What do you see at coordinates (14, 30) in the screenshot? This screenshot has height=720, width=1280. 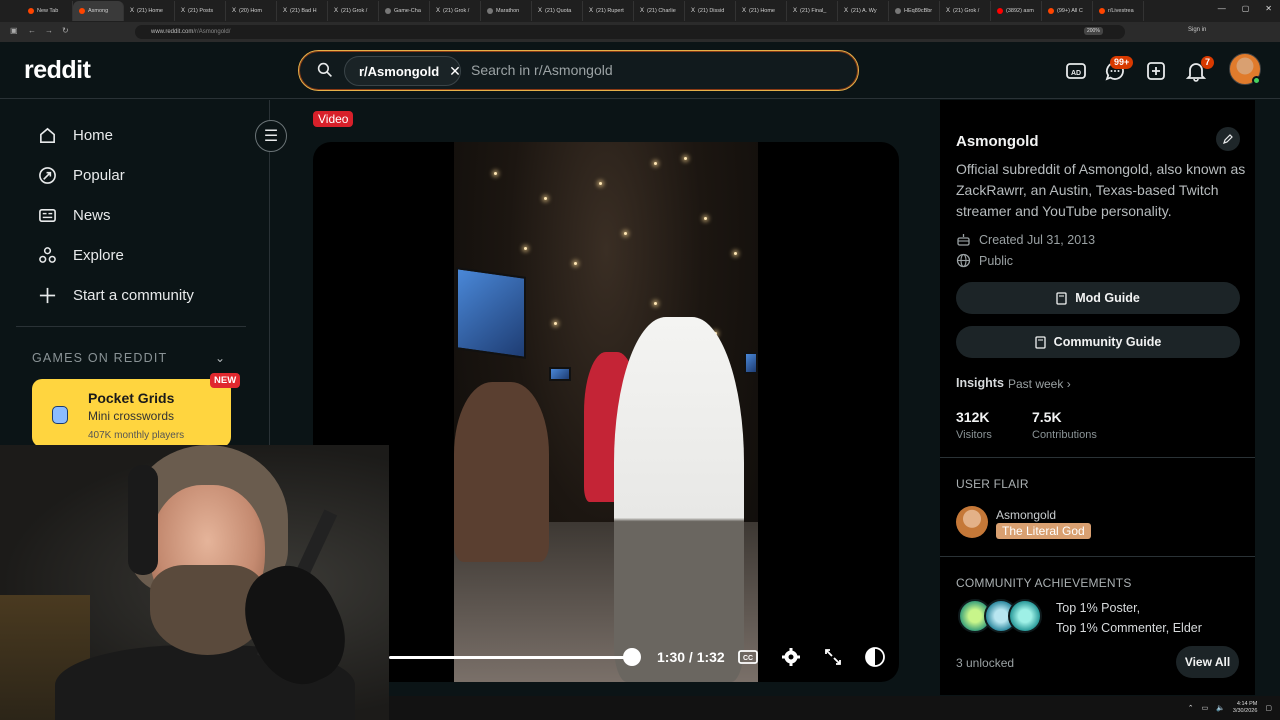 I see `sidebar-toggle-icon: ▣` at bounding box center [14, 30].